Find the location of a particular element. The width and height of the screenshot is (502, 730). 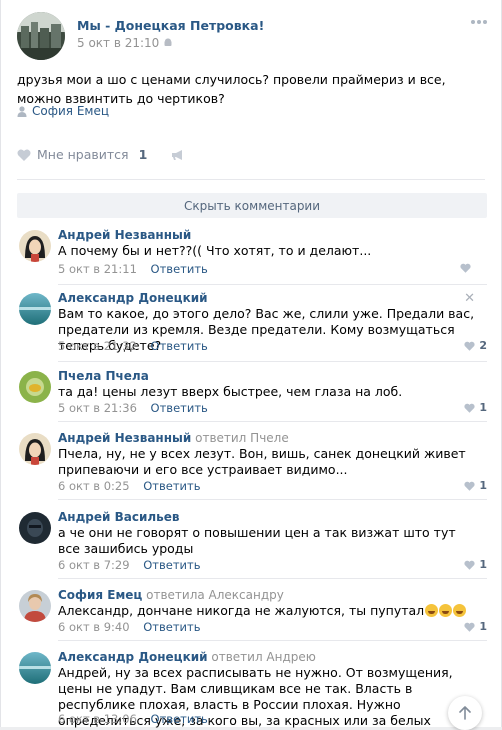

group-avatar is located at coordinates (41, 36).